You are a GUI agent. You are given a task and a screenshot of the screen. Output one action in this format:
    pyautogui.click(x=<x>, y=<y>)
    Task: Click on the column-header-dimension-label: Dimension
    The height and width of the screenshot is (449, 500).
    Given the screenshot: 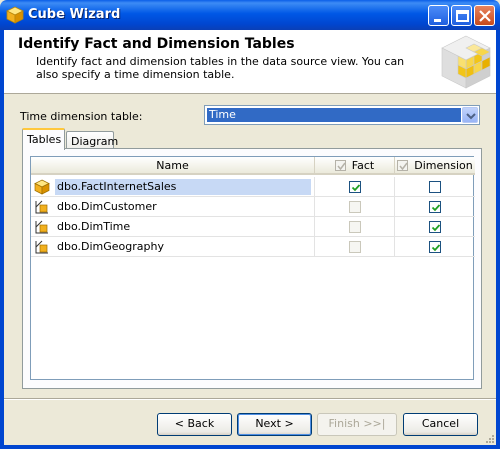 What is the action you would take?
    pyautogui.click(x=443, y=165)
    